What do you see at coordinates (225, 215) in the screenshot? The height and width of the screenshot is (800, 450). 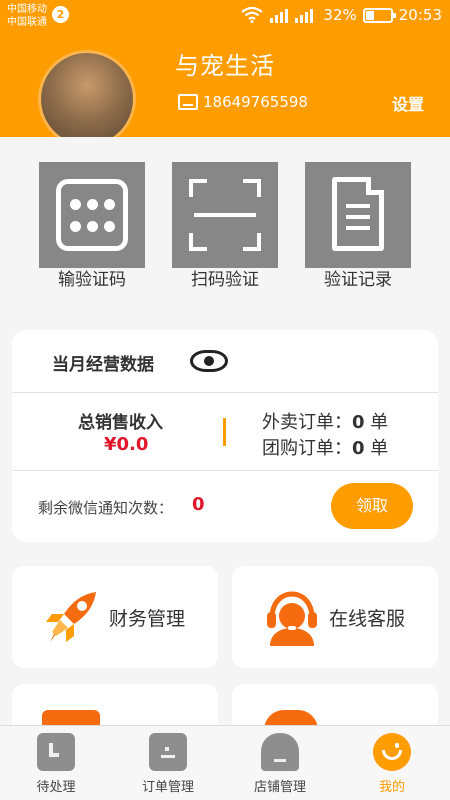 I see `scan-icon` at bounding box center [225, 215].